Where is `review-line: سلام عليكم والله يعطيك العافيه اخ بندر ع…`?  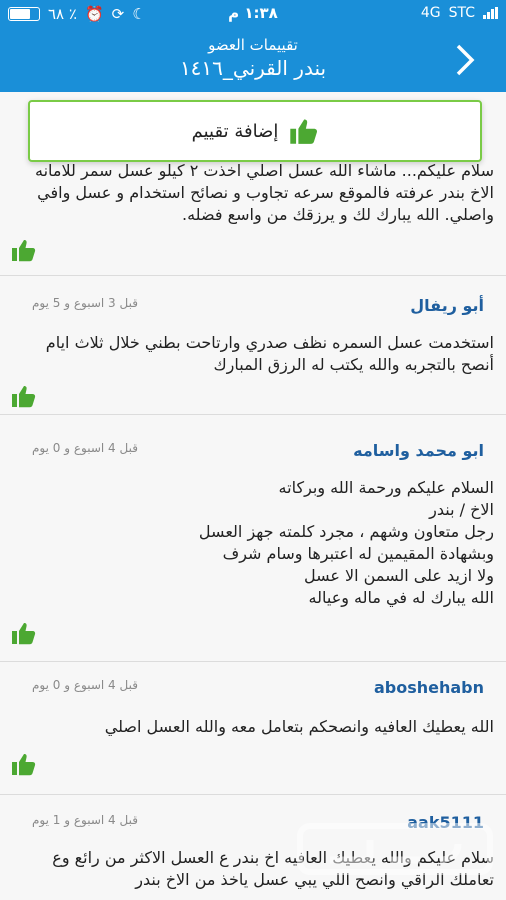
review-line: سلام عليكم والله يعطيك العافيه اخ بندر ع… is located at coordinates (273, 857).